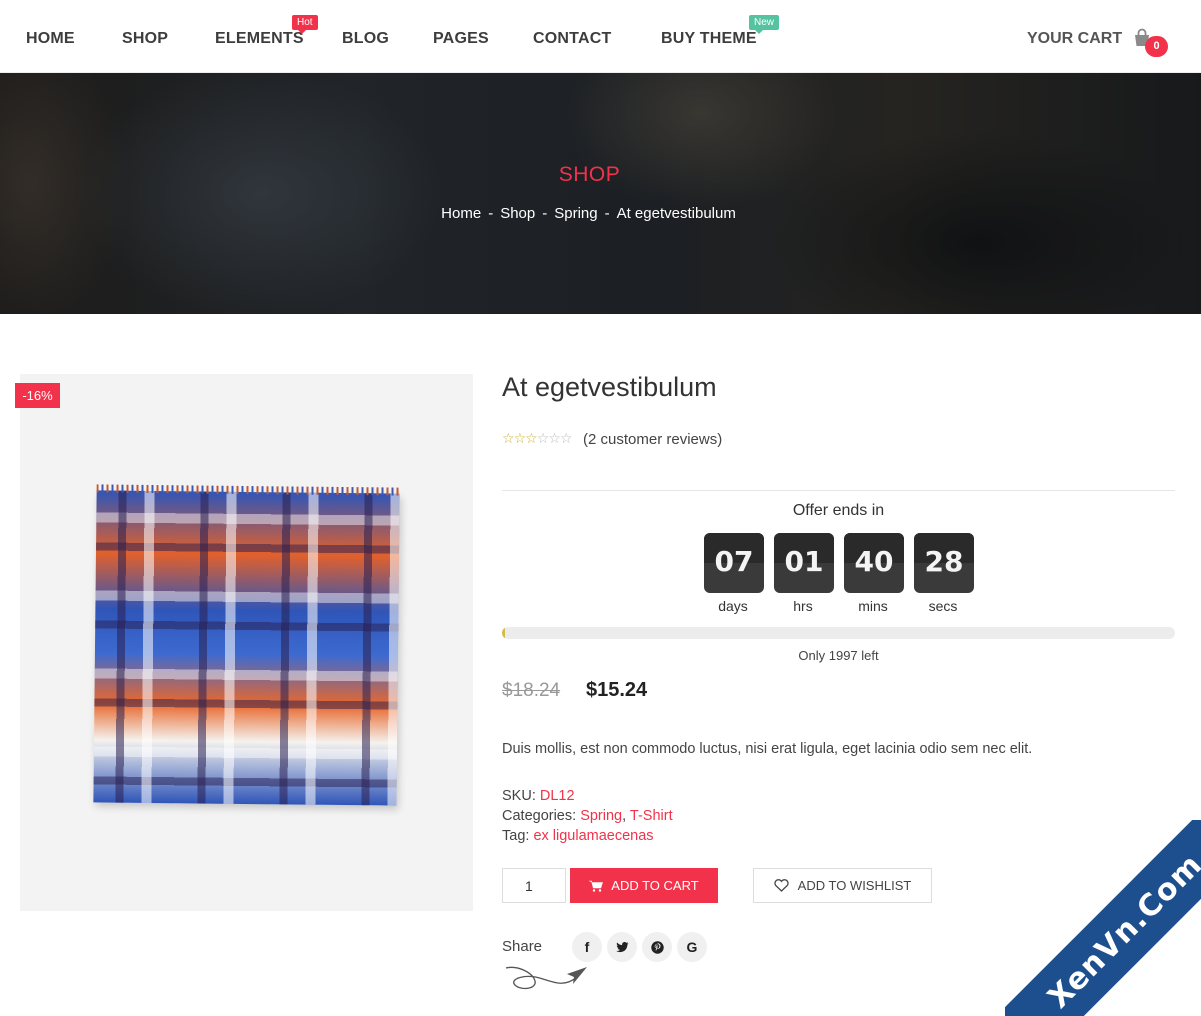 Image resolution: width=1201 pixels, height=1016 pixels. What do you see at coordinates (575, 213) in the screenshot?
I see `breadcrumb-spring: Spring` at bounding box center [575, 213].